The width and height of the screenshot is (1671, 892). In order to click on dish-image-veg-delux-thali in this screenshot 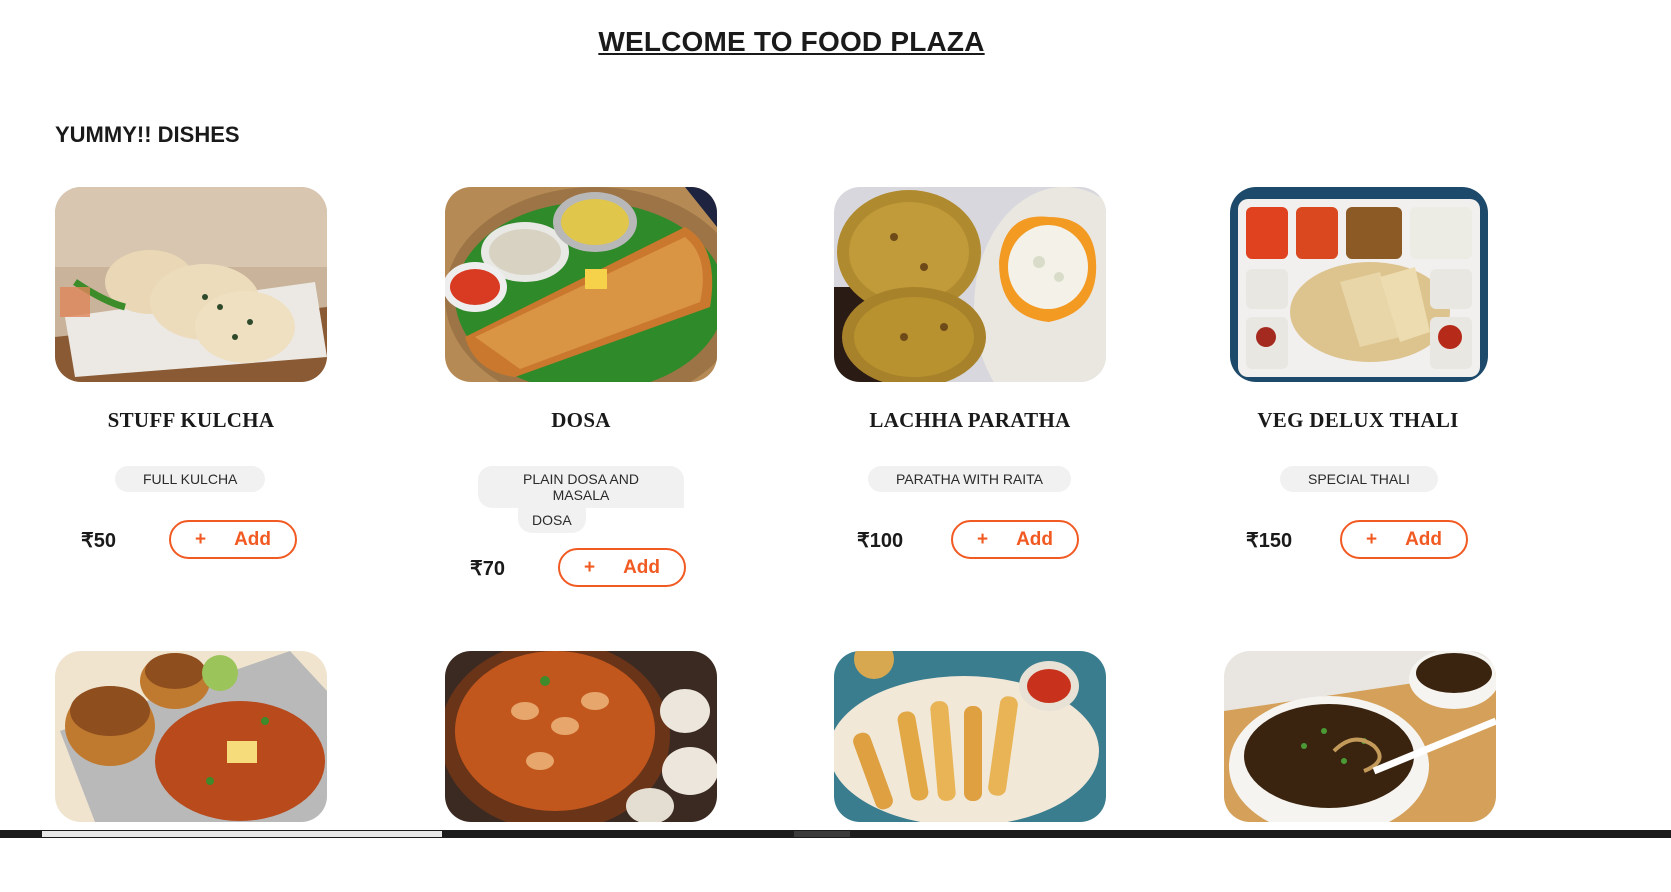, I will do `click(1359, 284)`.